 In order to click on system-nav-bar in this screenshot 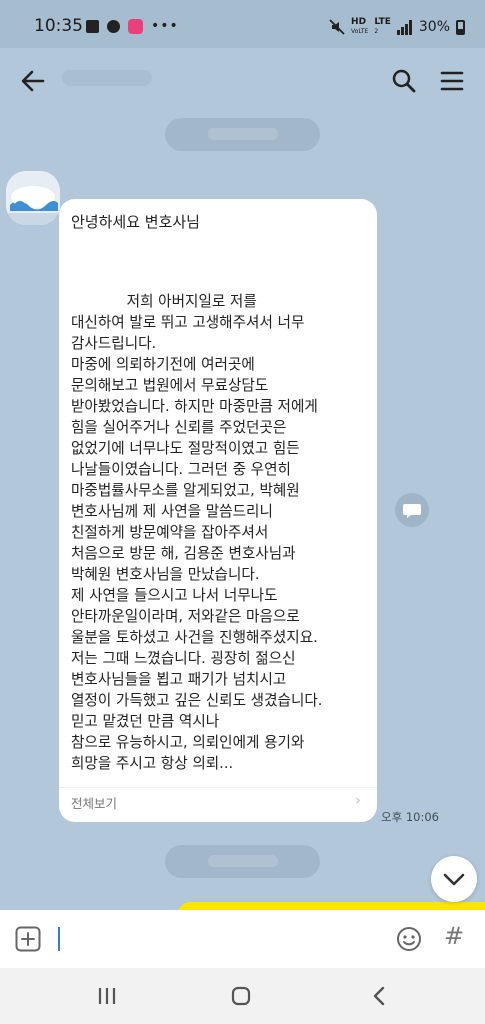, I will do `click(242, 996)`.